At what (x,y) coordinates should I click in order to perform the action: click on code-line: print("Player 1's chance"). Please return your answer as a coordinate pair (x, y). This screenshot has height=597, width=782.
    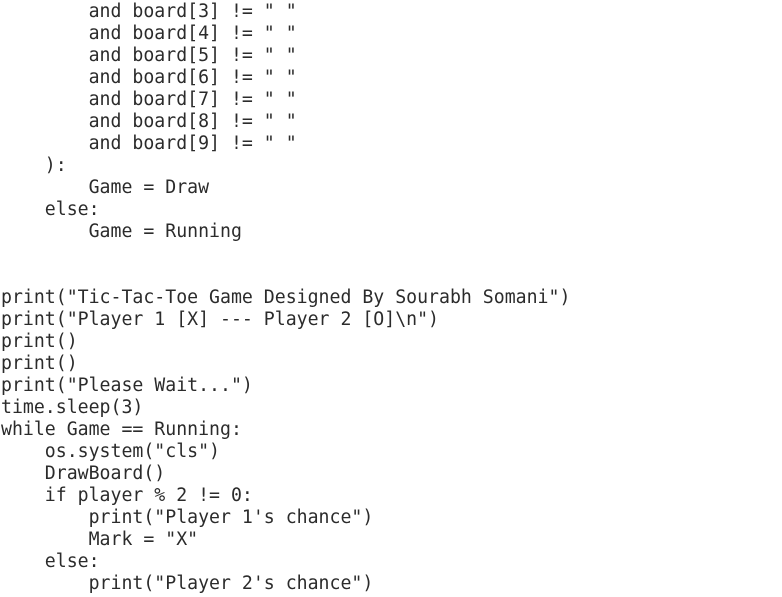
    Looking at the image, I should click on (187, 517).